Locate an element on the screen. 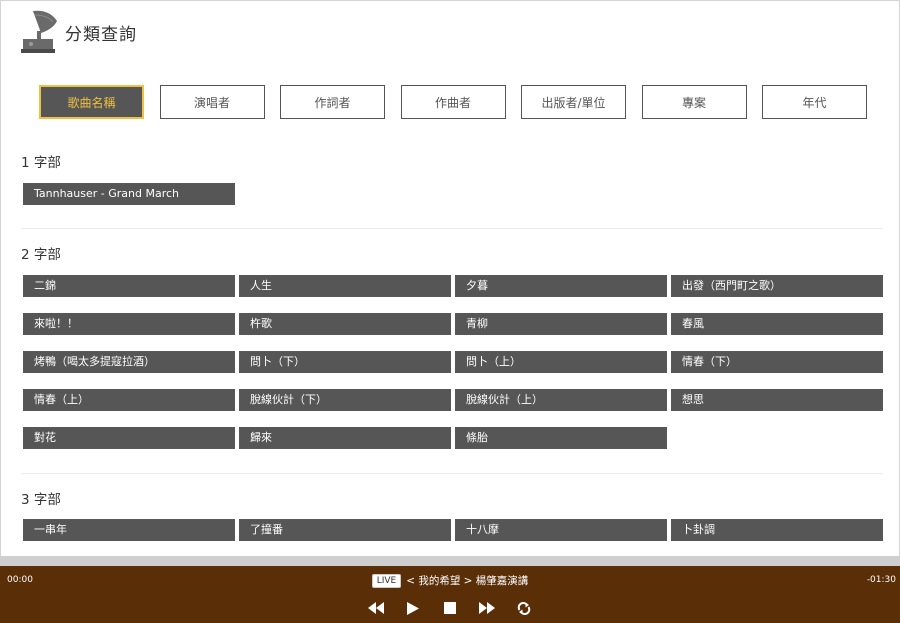 Image resolution: width=900 pixels, height=623 pixels. song-item: 人生 is located at coordinates (345, 286).